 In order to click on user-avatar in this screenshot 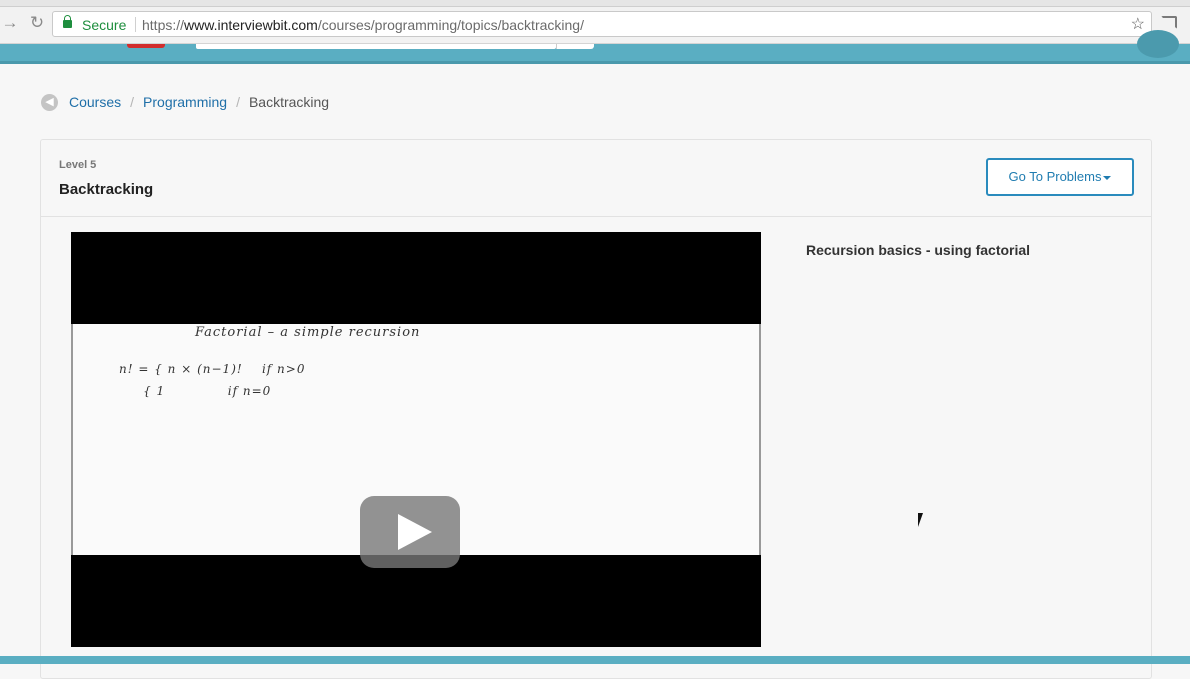, I will do `click(1158, 44)`.